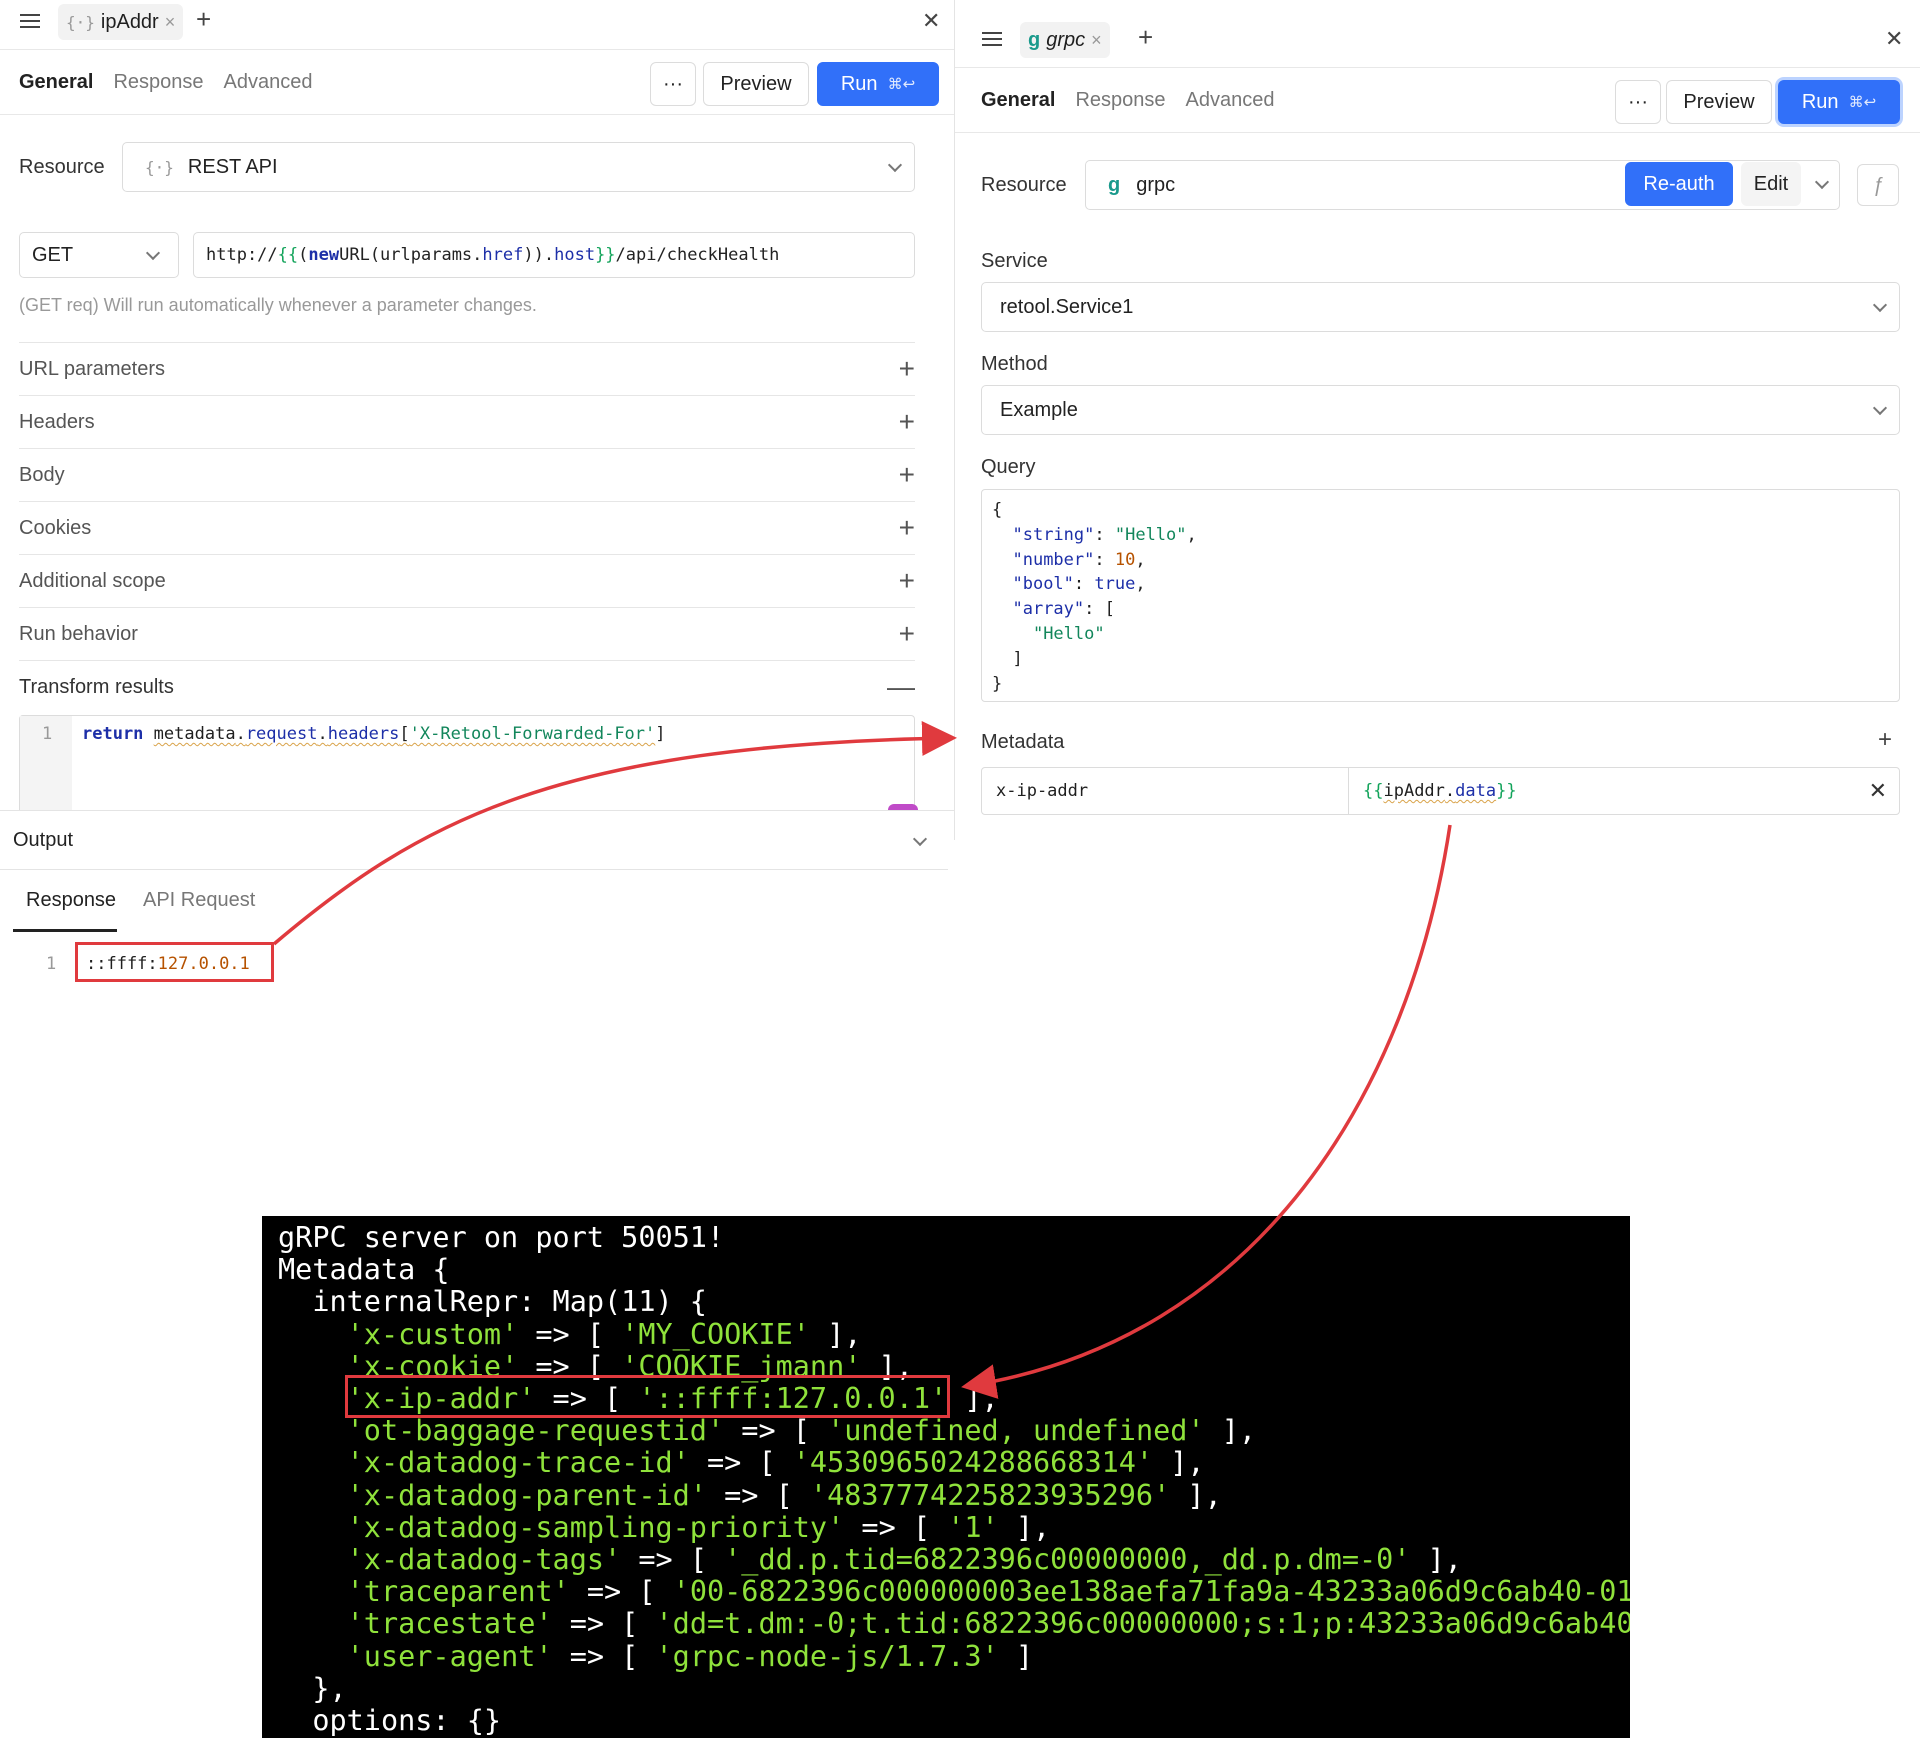 Image resolution: width=1920 pixels, height=1738 pixels. What do you see at coordinates (1206, 1111) in the screenshot?
I see `arrow-metadata-to-terminal` at bounding box center [1206, 1111].